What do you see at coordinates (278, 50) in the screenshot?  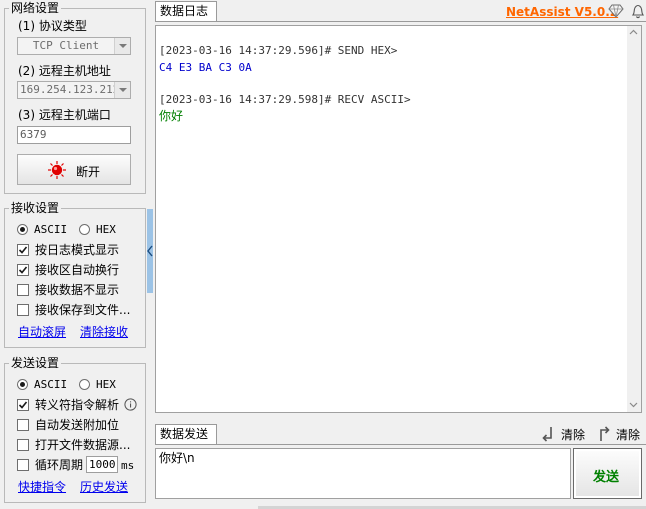 I see `log-line-send-header: [2023-03-16 14:37:29.596]# SEND HEX>` at bounding box center [278, 50].